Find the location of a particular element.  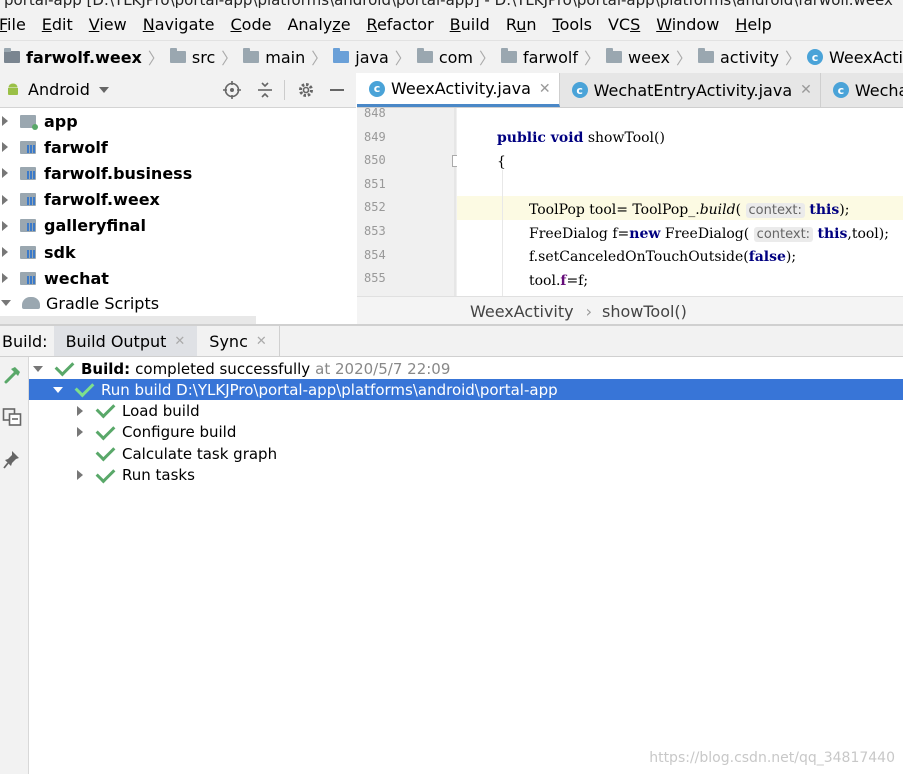

menu-text: avigate is located at coordinates (184, 24).